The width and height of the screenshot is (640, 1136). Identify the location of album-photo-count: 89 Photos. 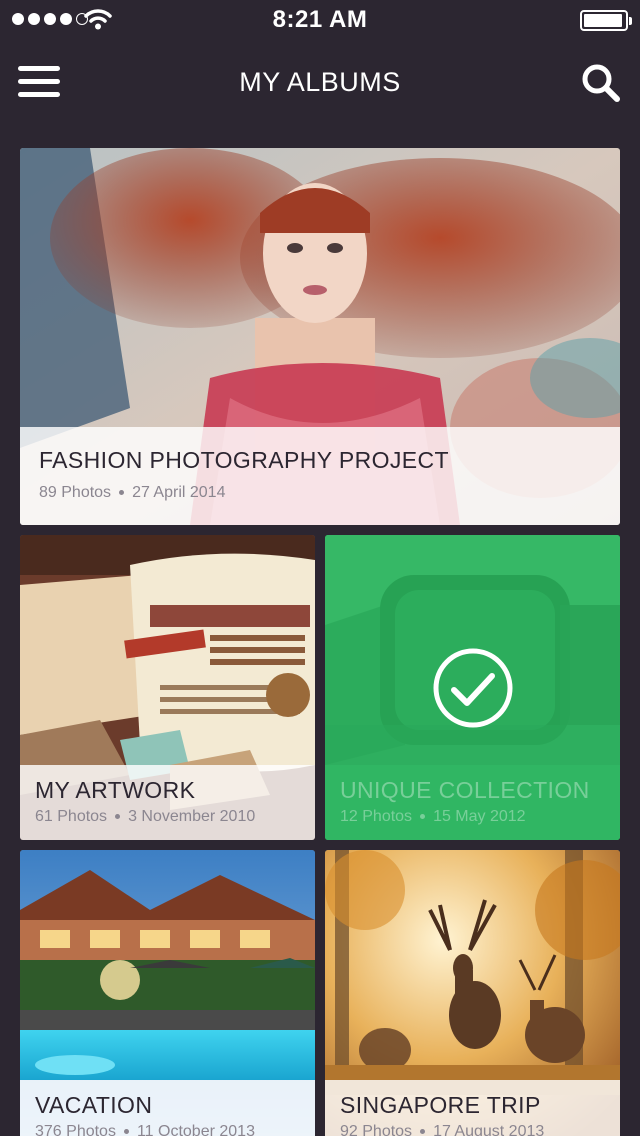
(75, 492).